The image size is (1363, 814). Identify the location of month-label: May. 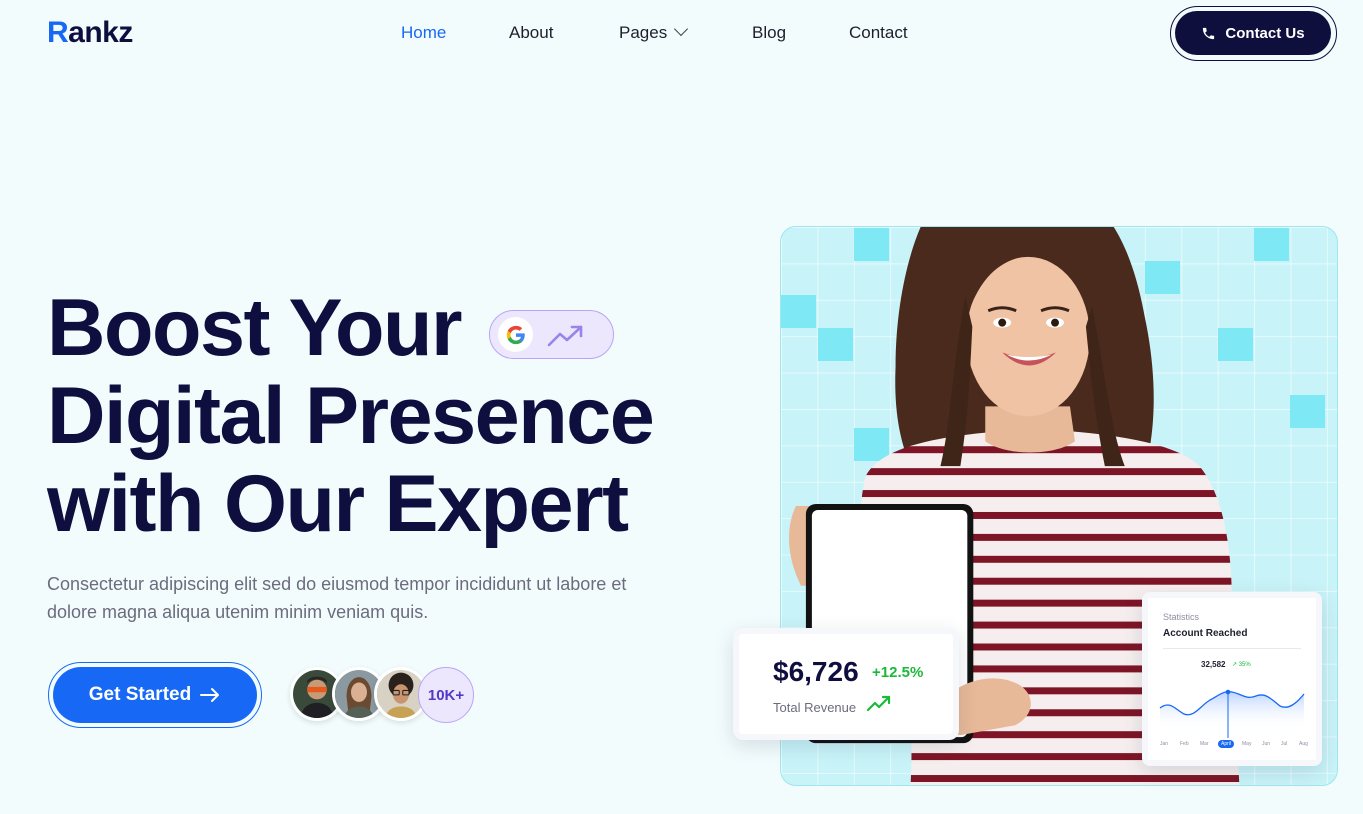
(1247, 744).